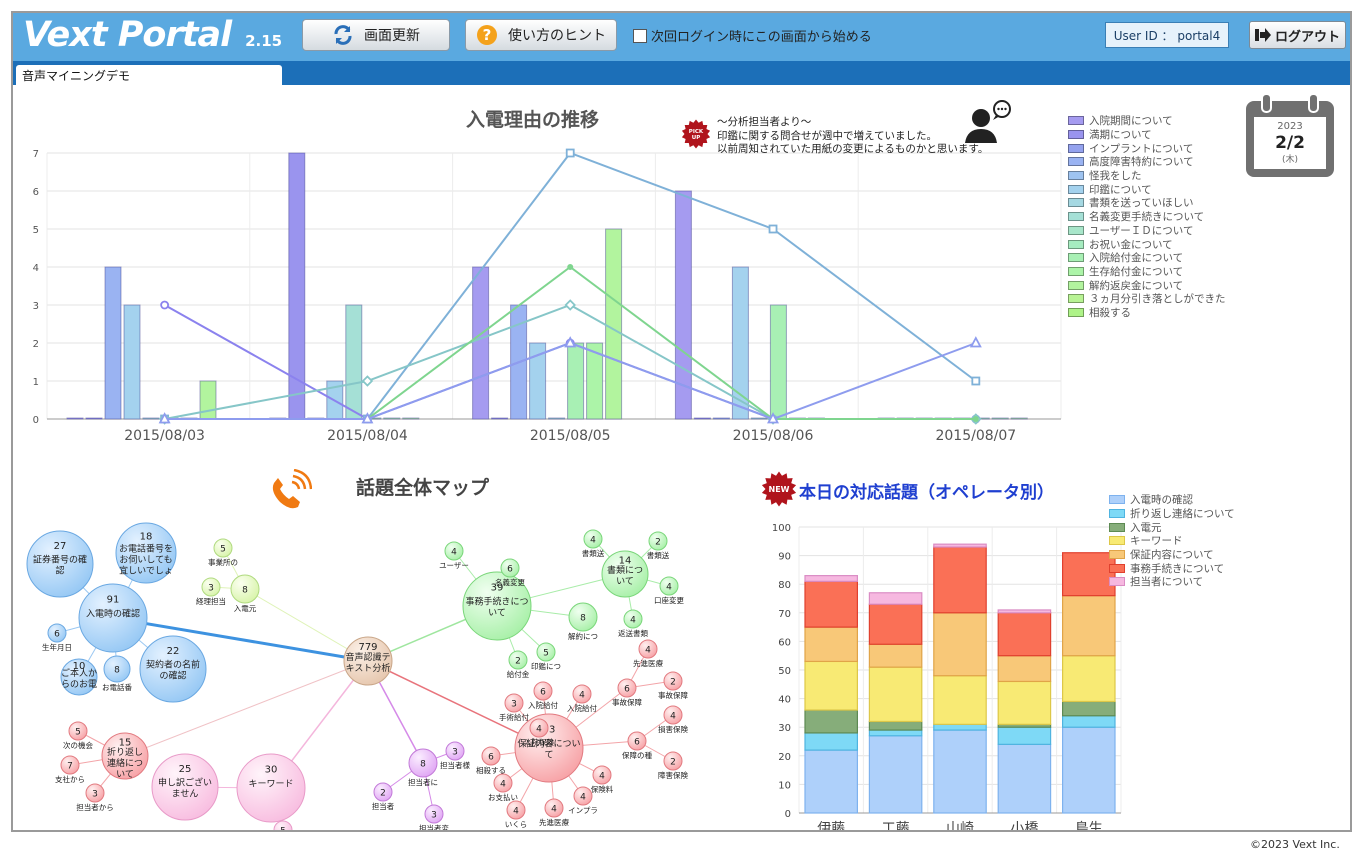  Describe the element at coordinates (383, 796) in the screenshot. I see `topic-node: 2 担当者` at that location.